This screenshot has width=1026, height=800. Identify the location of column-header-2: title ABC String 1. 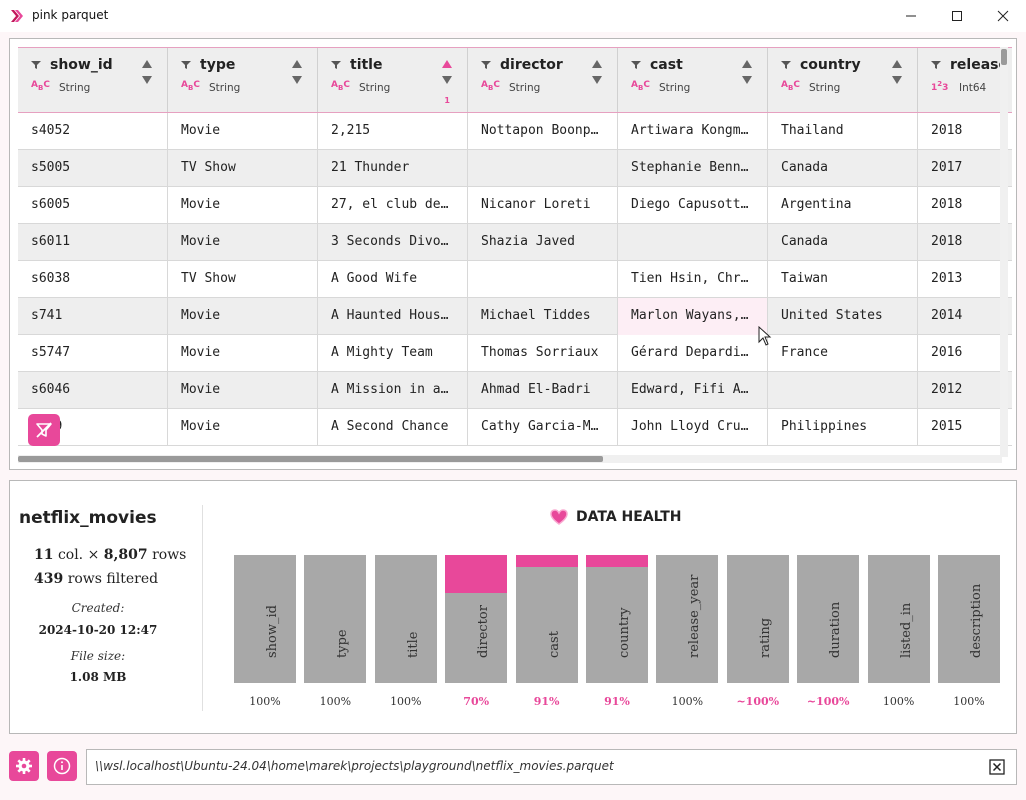
(393, 80).